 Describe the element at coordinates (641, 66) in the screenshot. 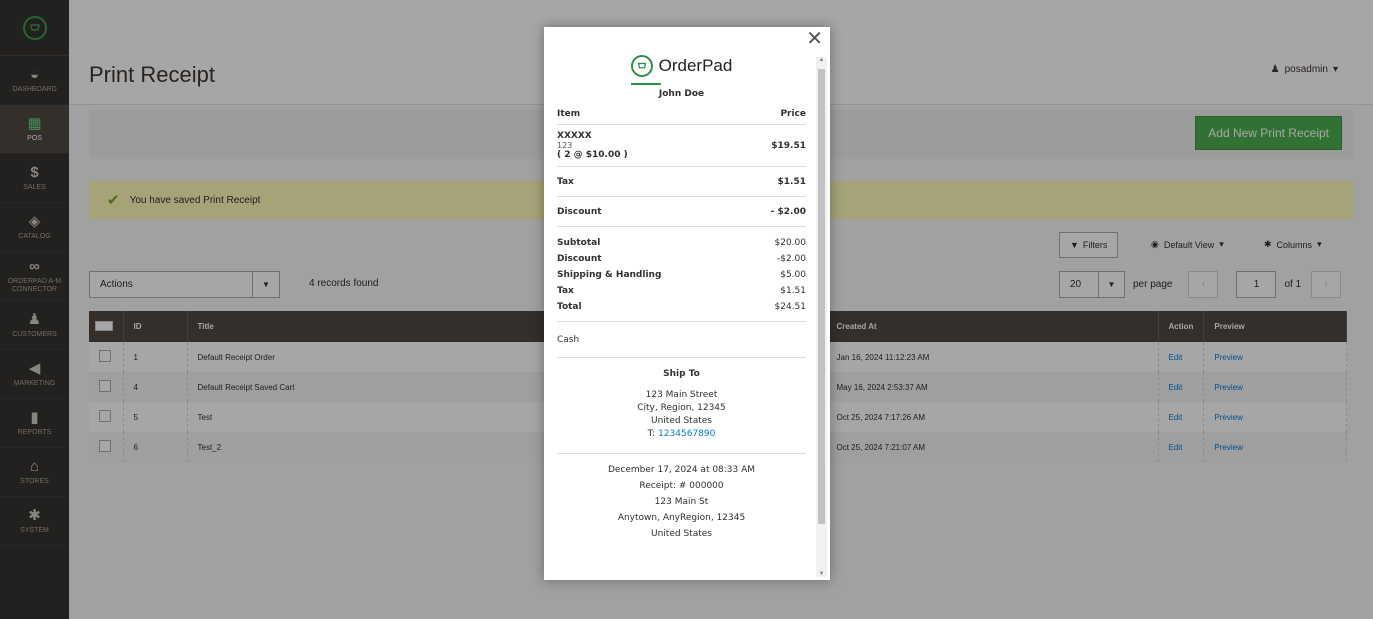

I see `orderpad-logo-icon` at that location.